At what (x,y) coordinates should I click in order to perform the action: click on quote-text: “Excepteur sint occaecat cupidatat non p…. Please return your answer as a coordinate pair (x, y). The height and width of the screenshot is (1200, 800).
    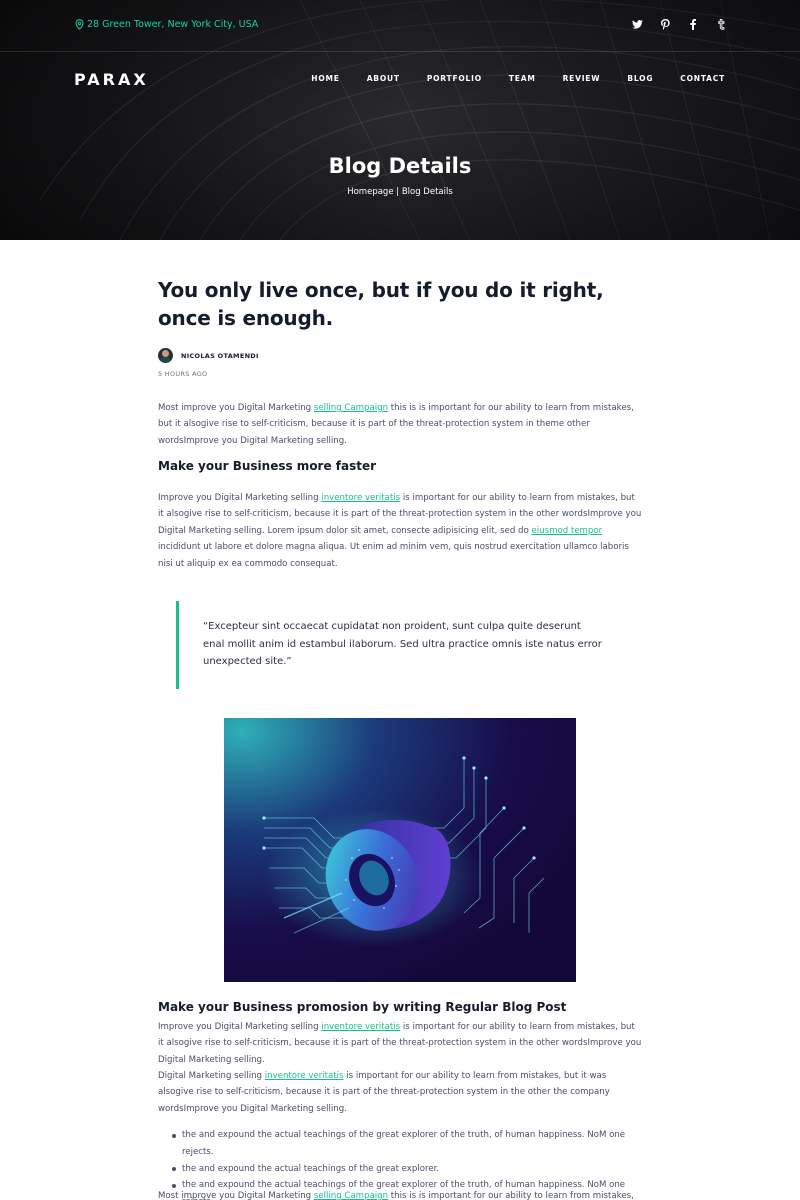
    Looking at the image, I should click on (402, 644).